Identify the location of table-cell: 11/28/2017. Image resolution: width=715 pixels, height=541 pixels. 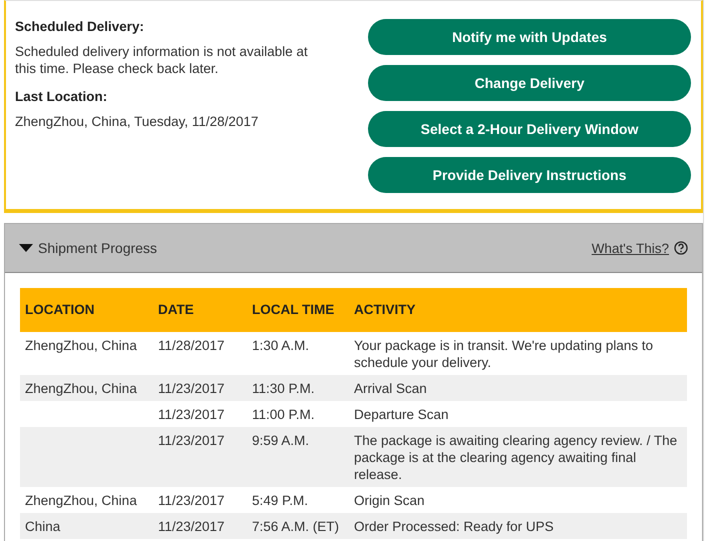
(200, 353).